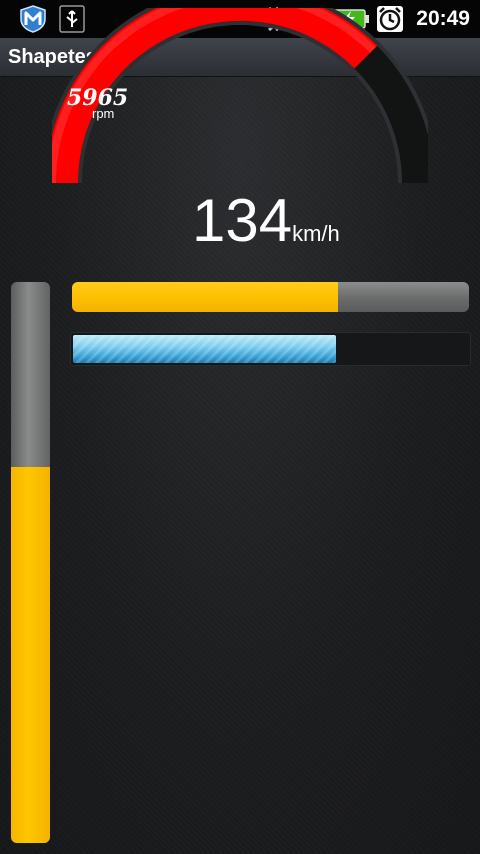 This screenshot has height=854, width=480. Describe the element at coordinates (242, 220) in the screenshot. I see `speed-value: 134` at that location.